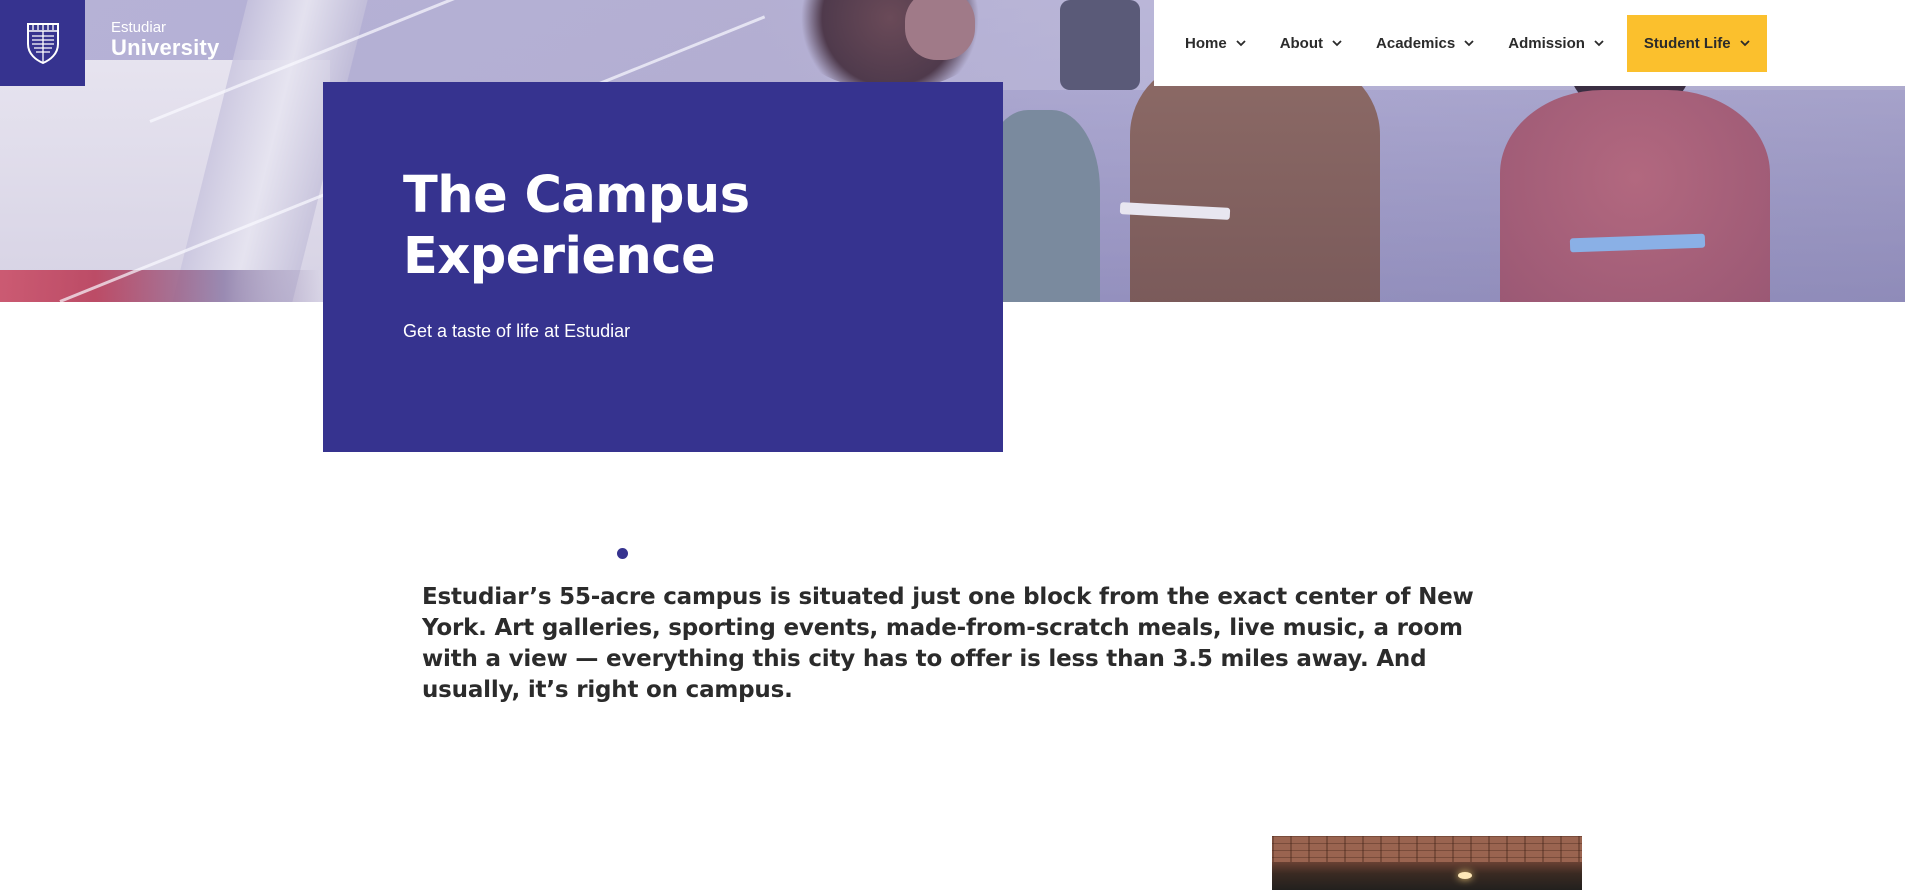 Image resolution: width=1908 pixels, height=890 pixels. Describe the element at coordinates (139, 27) in the screenshot. I see `brand-line1: Estudiar` at that location.